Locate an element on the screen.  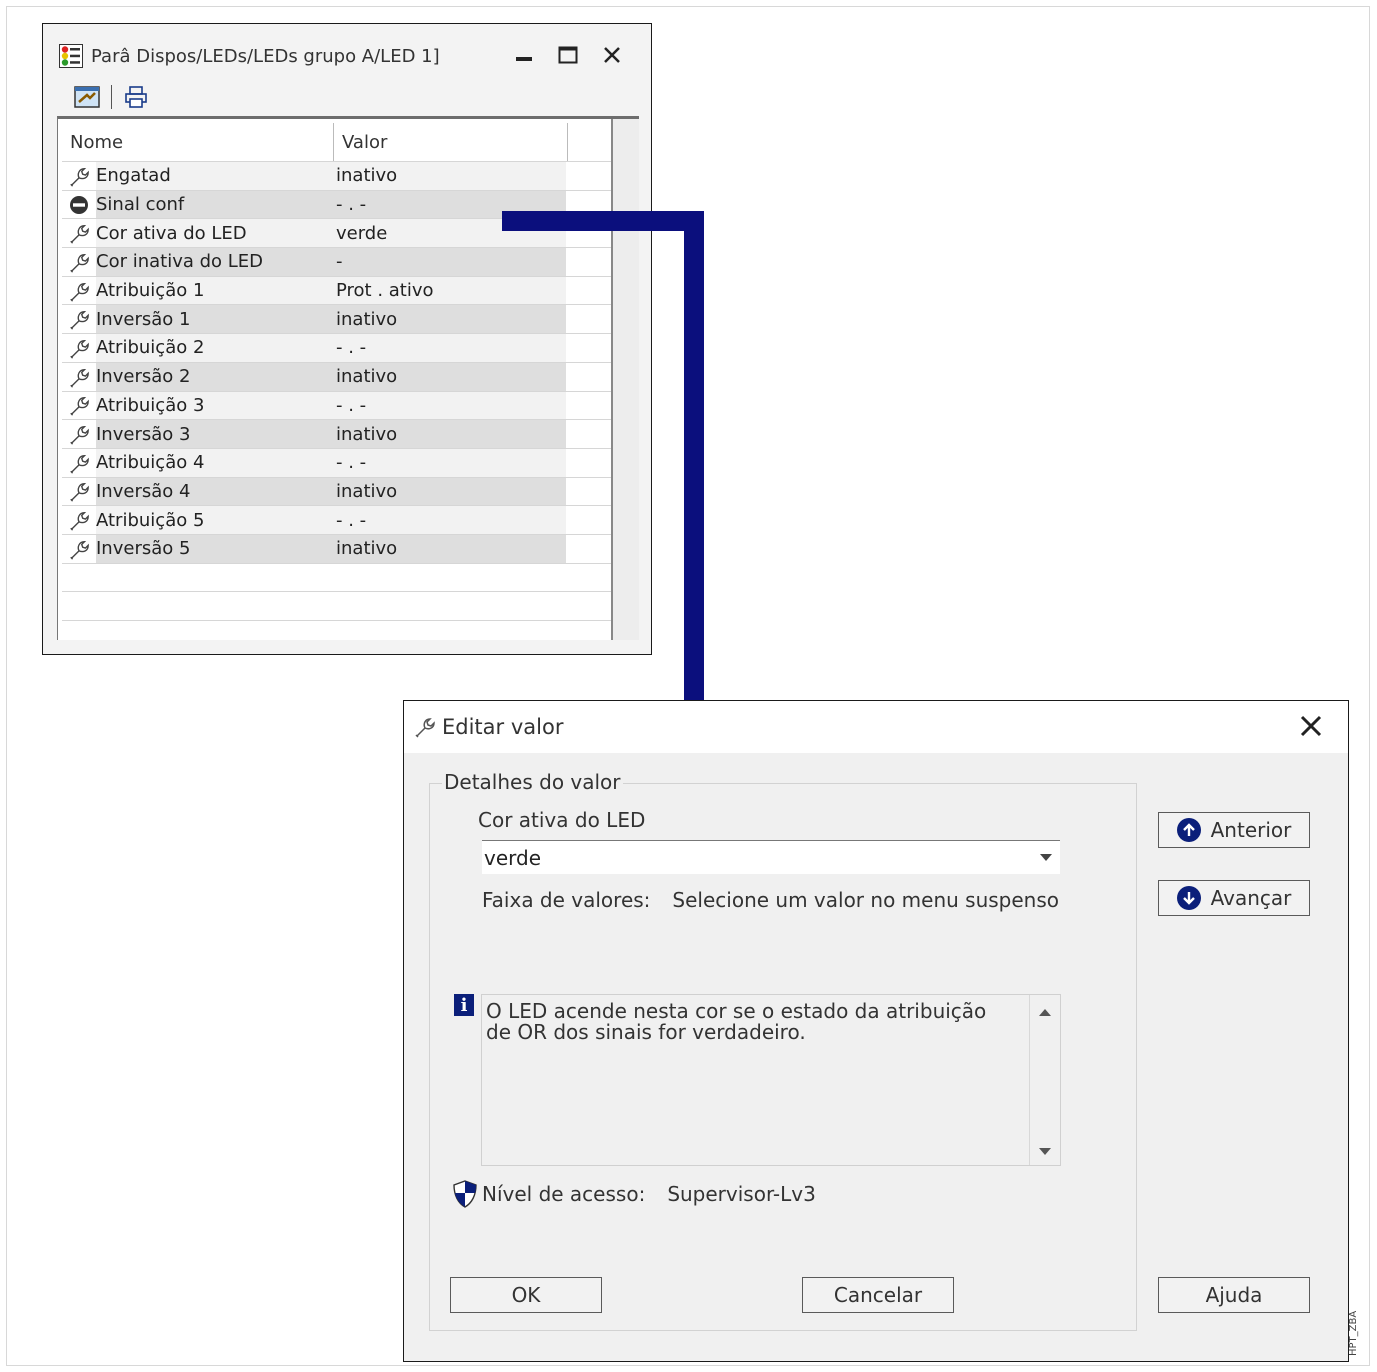
maximize-icon is located at coordinates (568, 55).